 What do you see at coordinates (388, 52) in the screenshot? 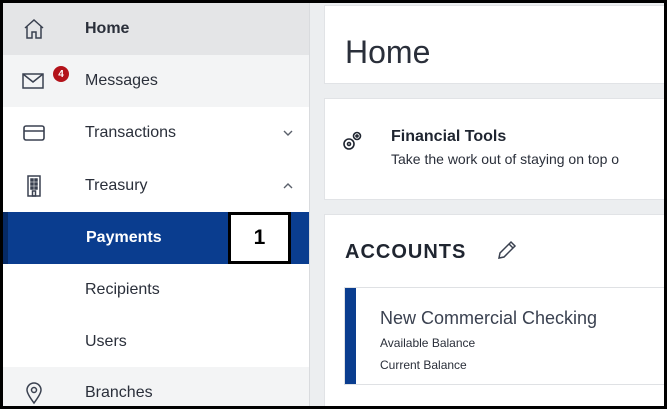
I see `page-title: Home` at bounding box center [388, 52].